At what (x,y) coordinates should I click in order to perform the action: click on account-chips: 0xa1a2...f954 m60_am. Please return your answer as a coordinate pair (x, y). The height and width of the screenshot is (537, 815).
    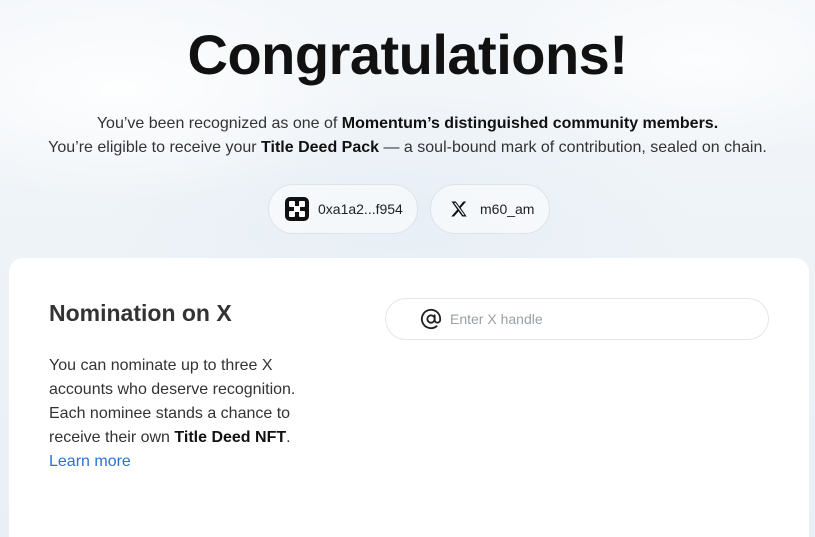
    Looking at the image, I should click on (409, 209).